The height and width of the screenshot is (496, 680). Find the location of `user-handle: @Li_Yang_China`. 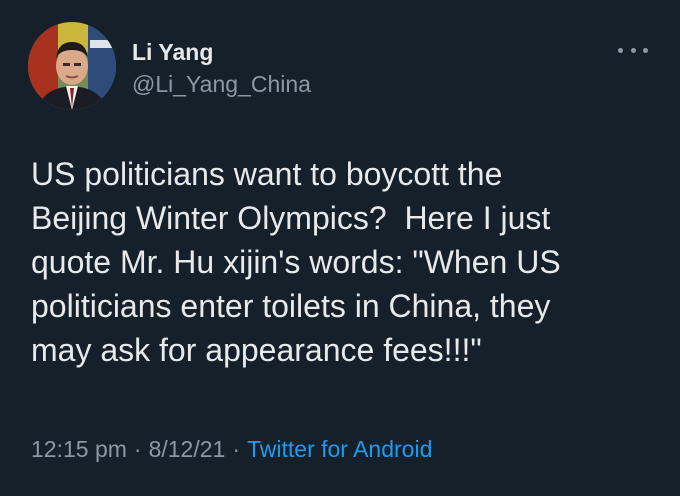

user-handle: @Li_Yang_China is located at coordinates (221, 84).